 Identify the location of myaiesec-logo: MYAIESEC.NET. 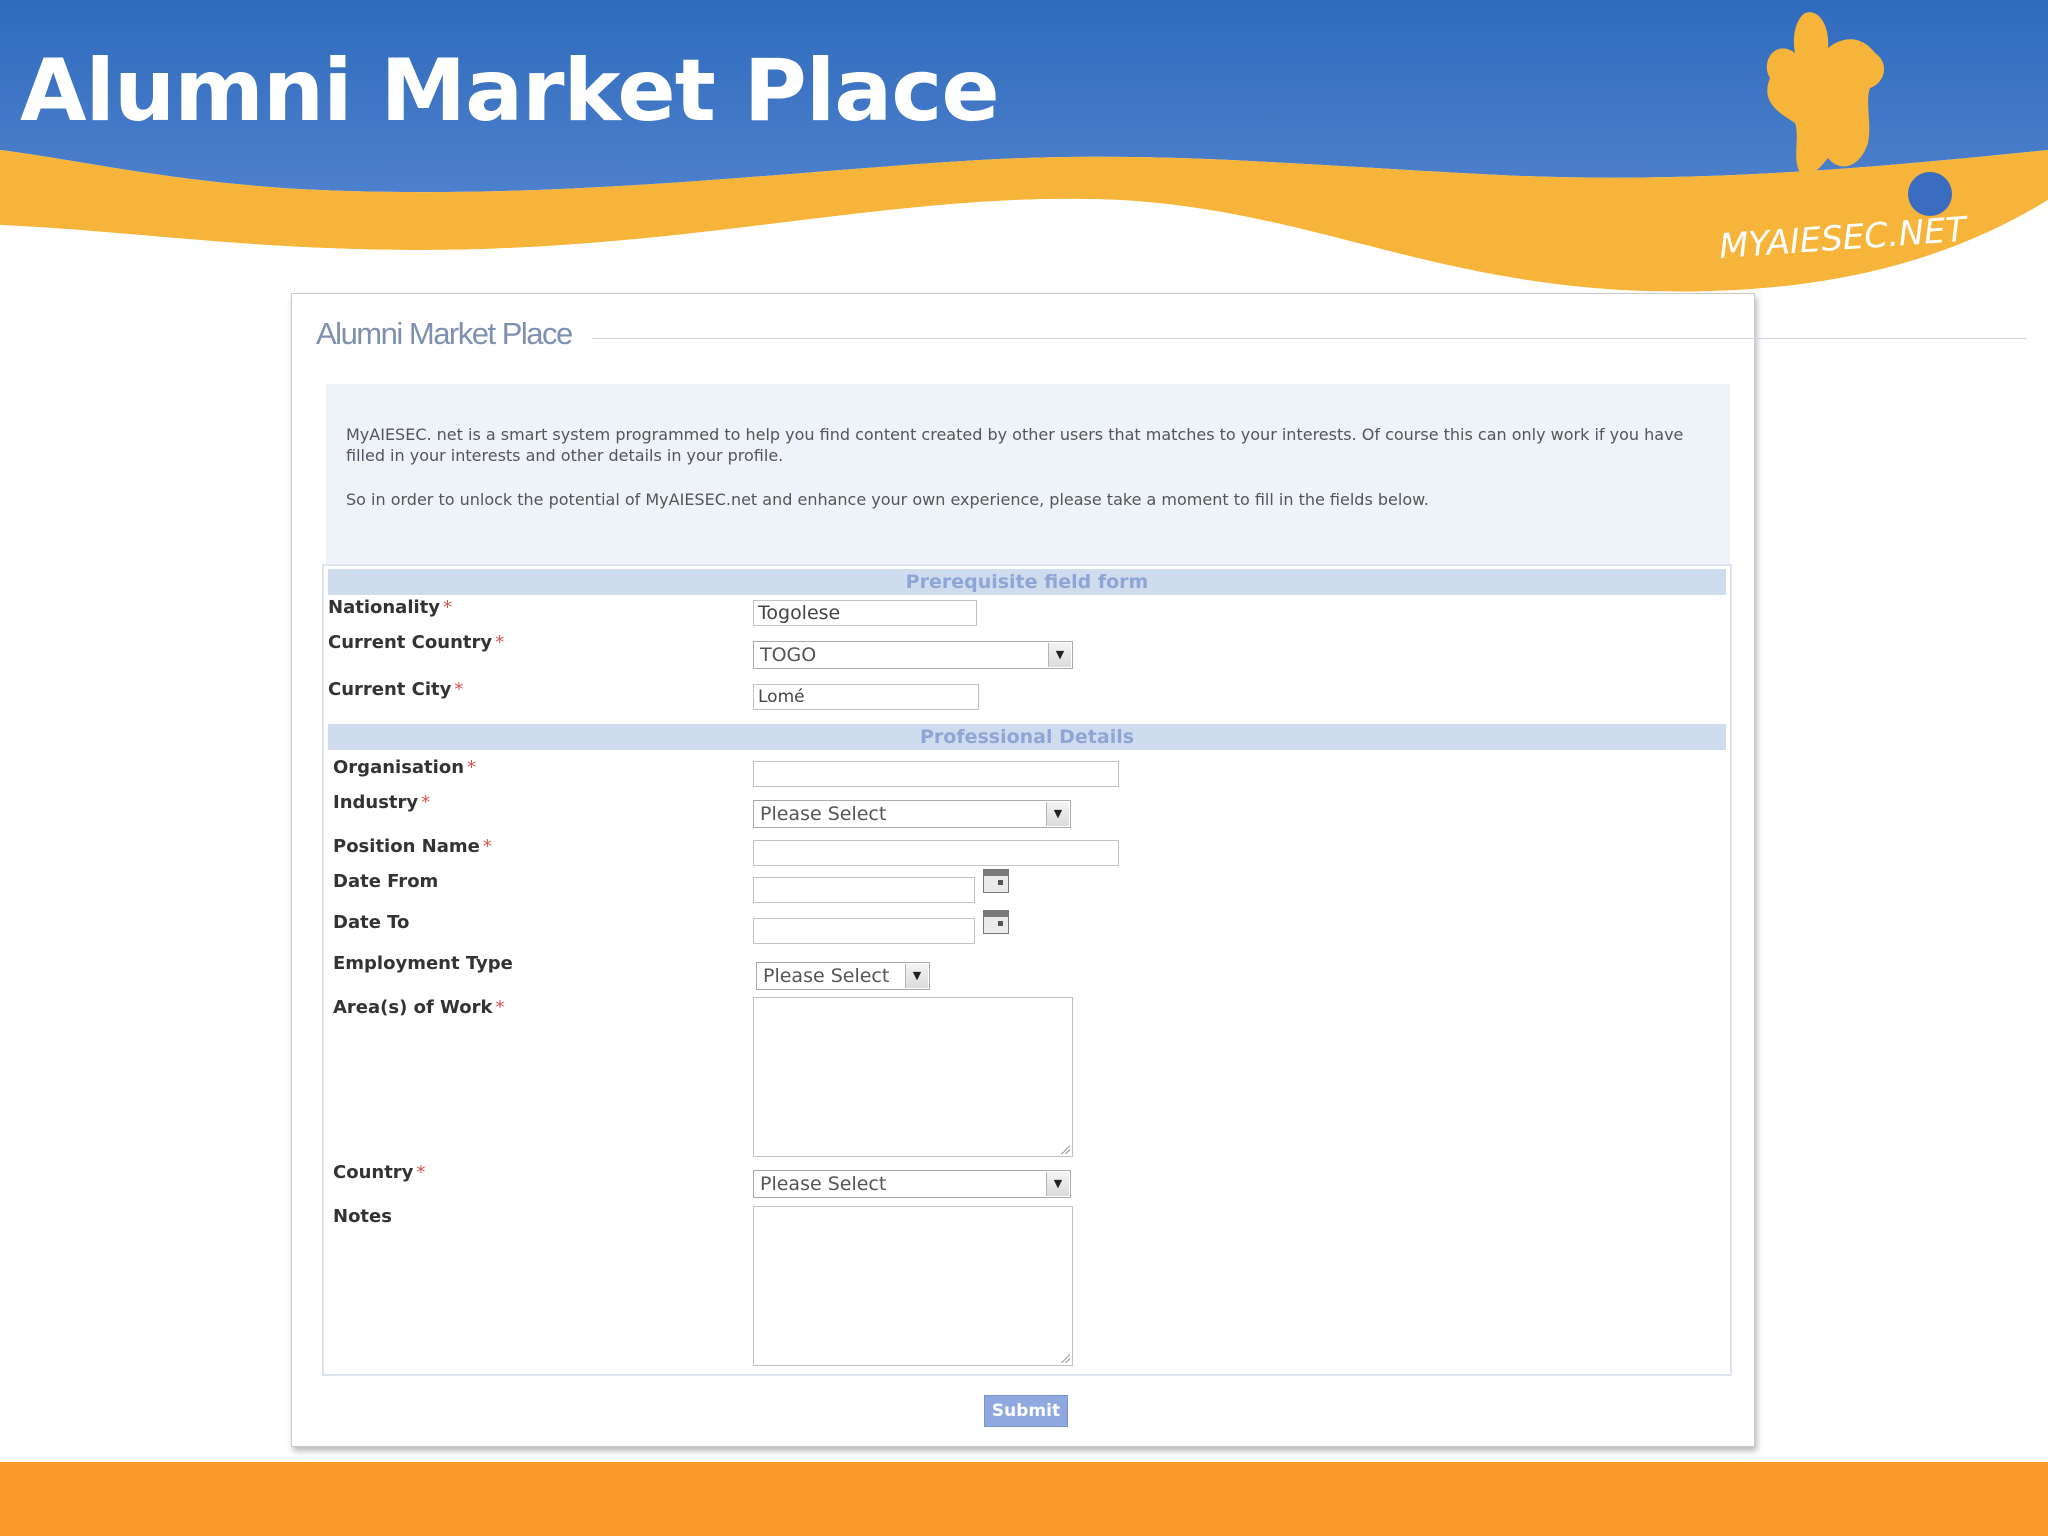
(1844, 139).